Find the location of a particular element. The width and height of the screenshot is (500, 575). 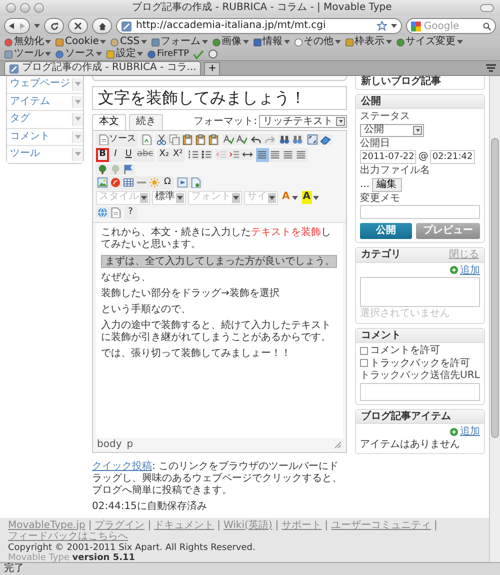

format-select: リッチテキスト is located at coordinates (303, 121).